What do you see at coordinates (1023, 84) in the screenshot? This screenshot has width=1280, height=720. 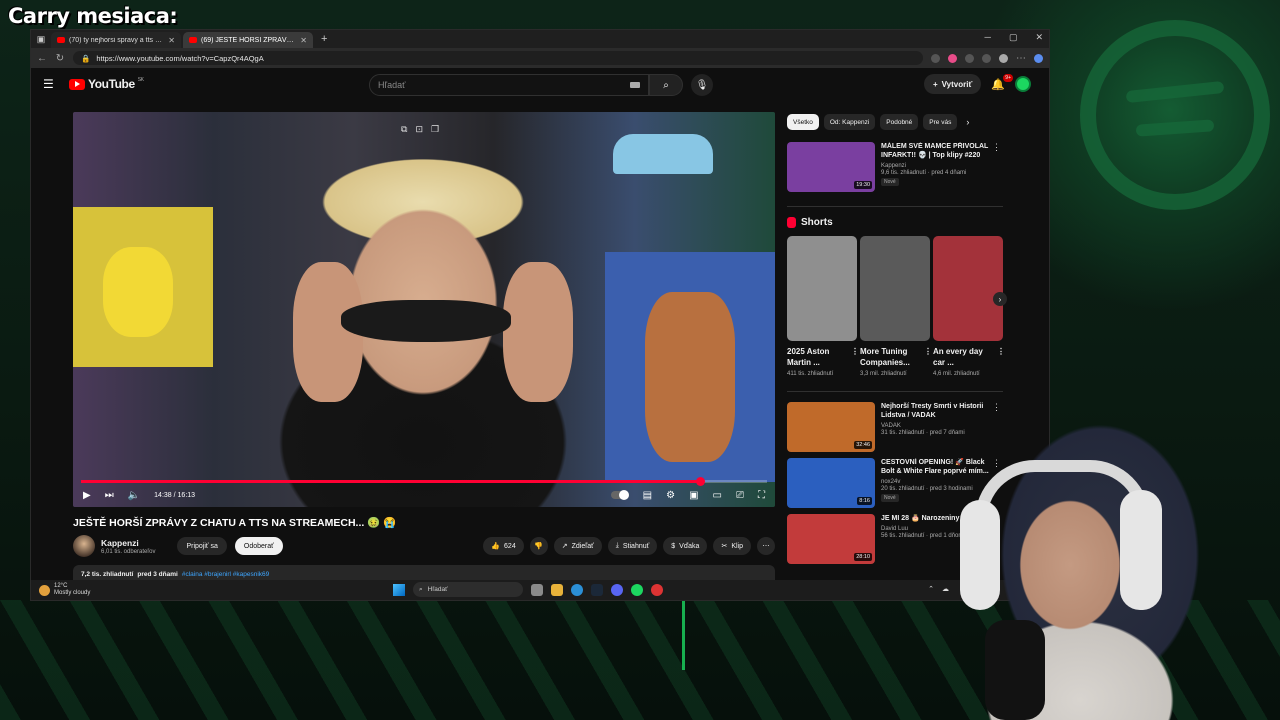 I see `account-avatar` at bounding box center [1023, 84].